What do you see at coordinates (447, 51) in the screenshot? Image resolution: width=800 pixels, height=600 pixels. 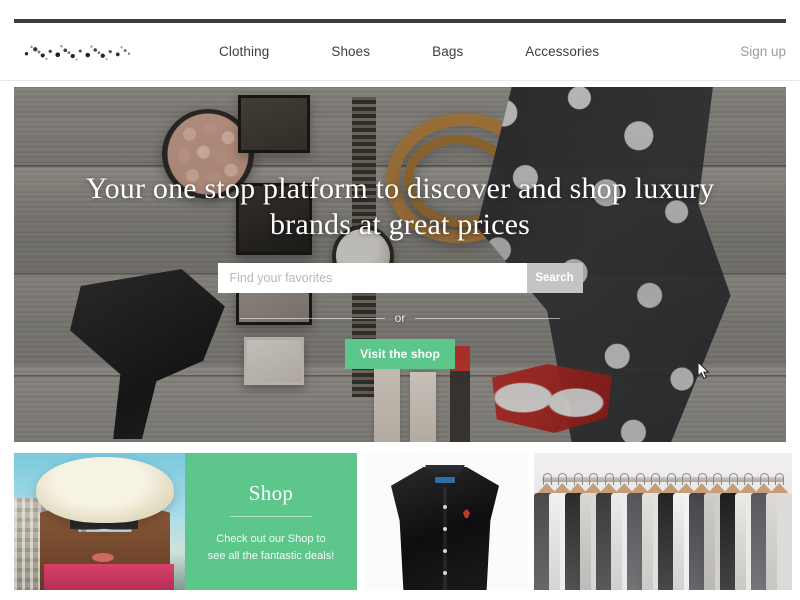 I see `nav-item-bags: Bags` at bounding box center [447, 51].